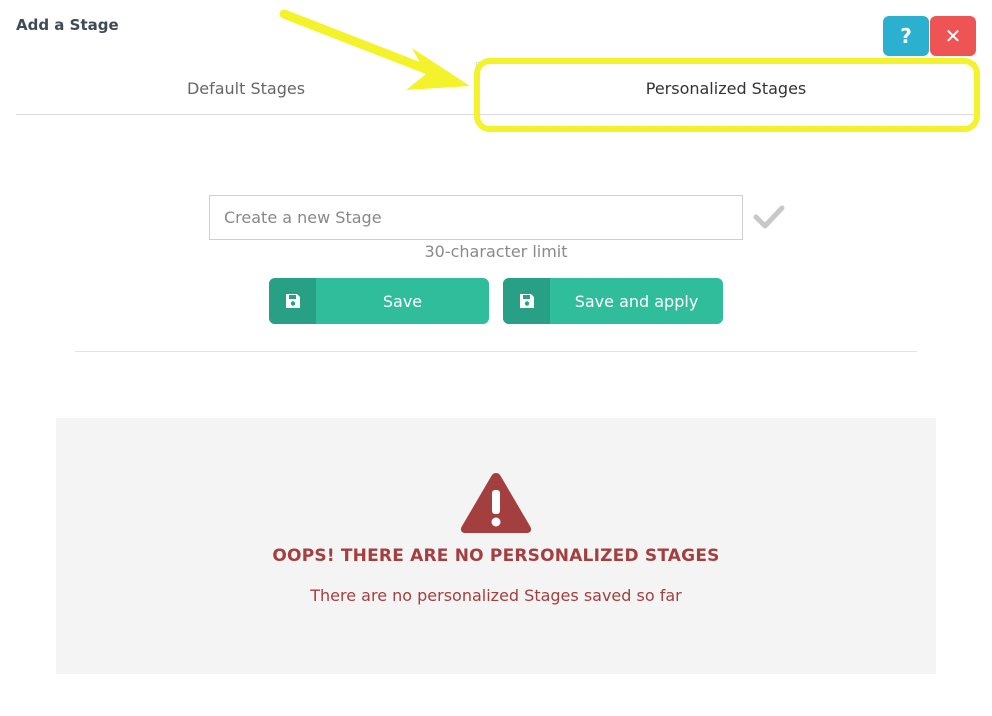 The image size is (992, 716). I want to click on save-button-label: Save, so click(402, 301).